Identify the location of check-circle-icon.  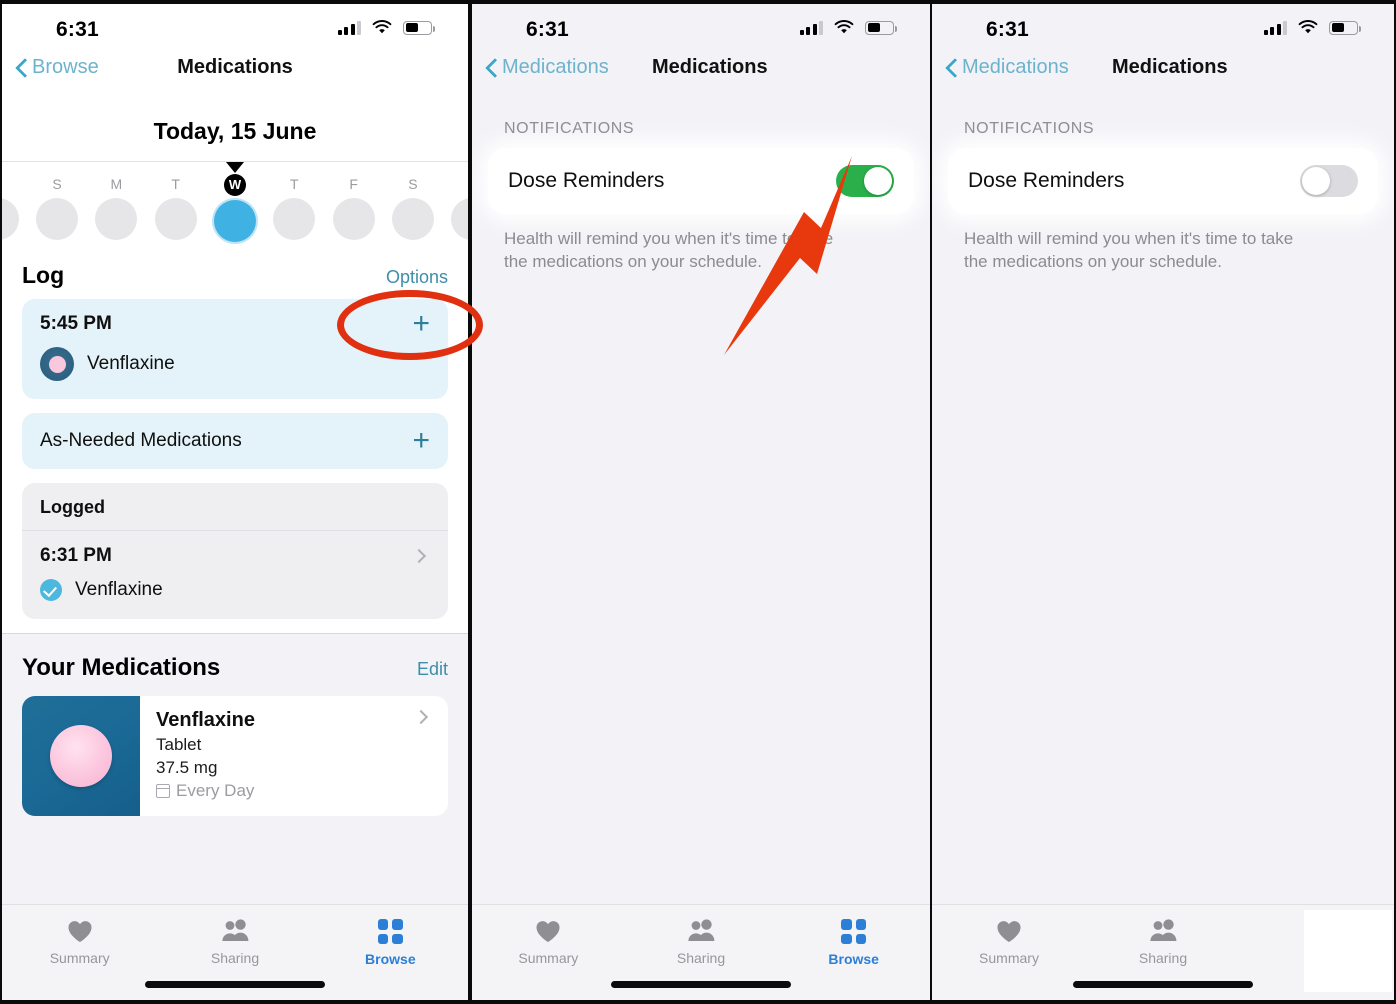
(51, 590).